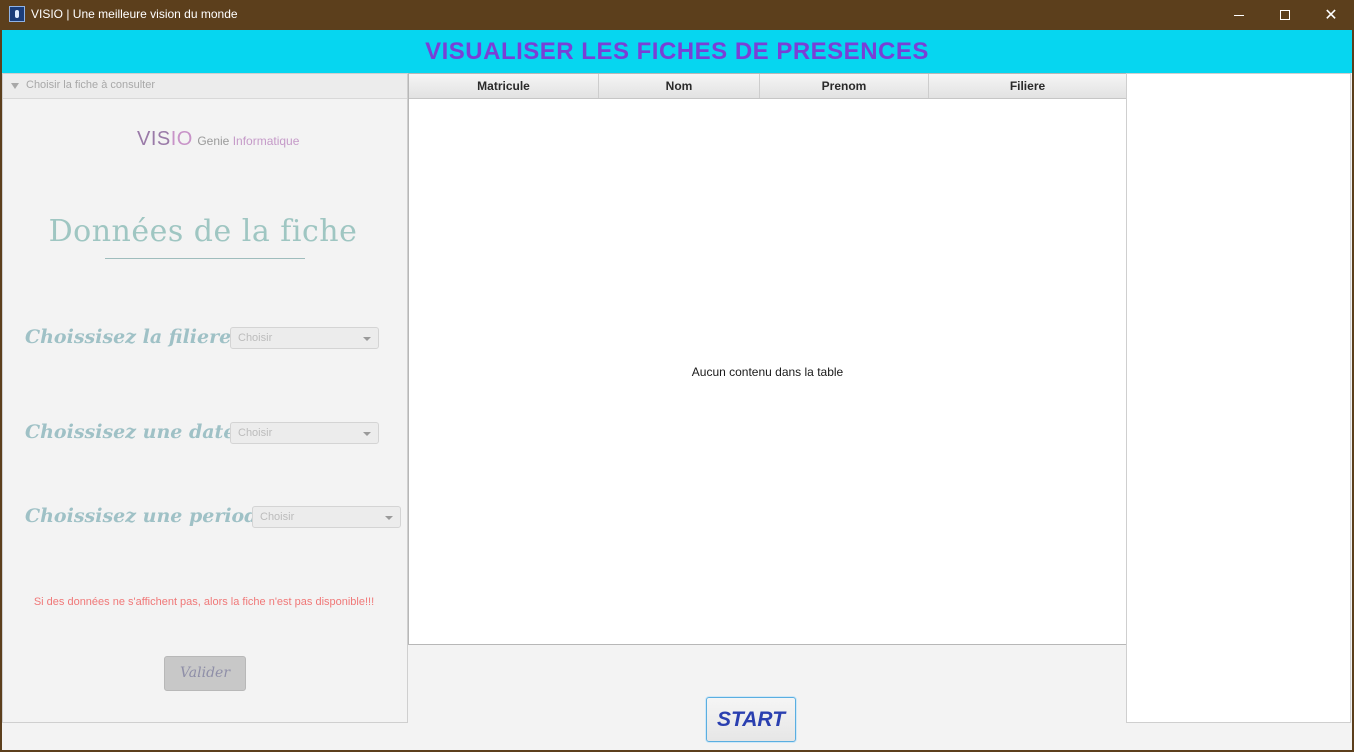 The height and width of the screenshot is (752, 1354). Describe the element at coordinates (205, 673) in the screenshot. I see `valider-button: Valider` at that location.